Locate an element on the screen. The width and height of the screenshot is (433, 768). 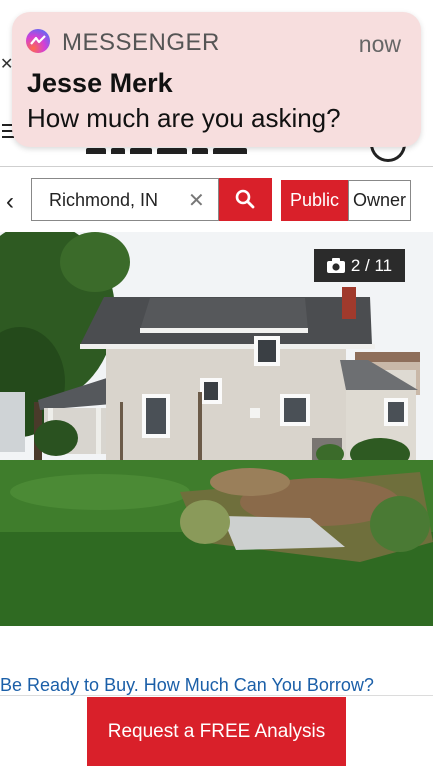
photo-counter-text: 2 / 11 is located at coordinates (371, 265).